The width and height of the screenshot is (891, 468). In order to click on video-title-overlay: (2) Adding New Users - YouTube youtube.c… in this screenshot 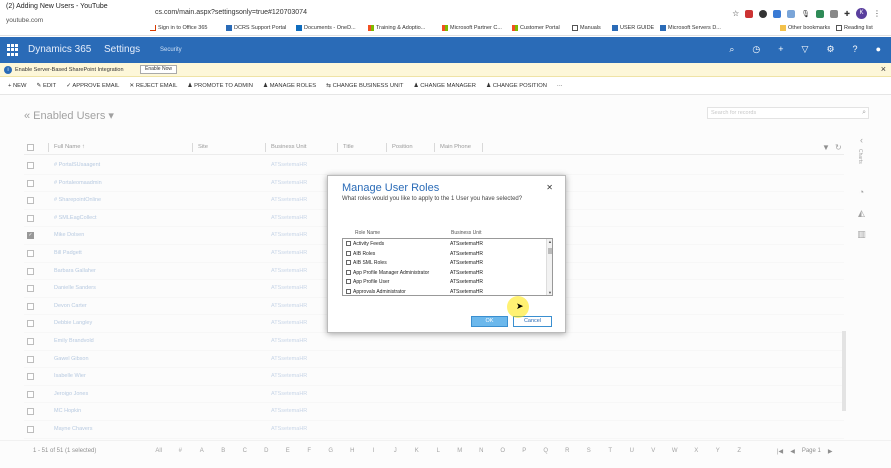, I will do `click(77, 15)`.